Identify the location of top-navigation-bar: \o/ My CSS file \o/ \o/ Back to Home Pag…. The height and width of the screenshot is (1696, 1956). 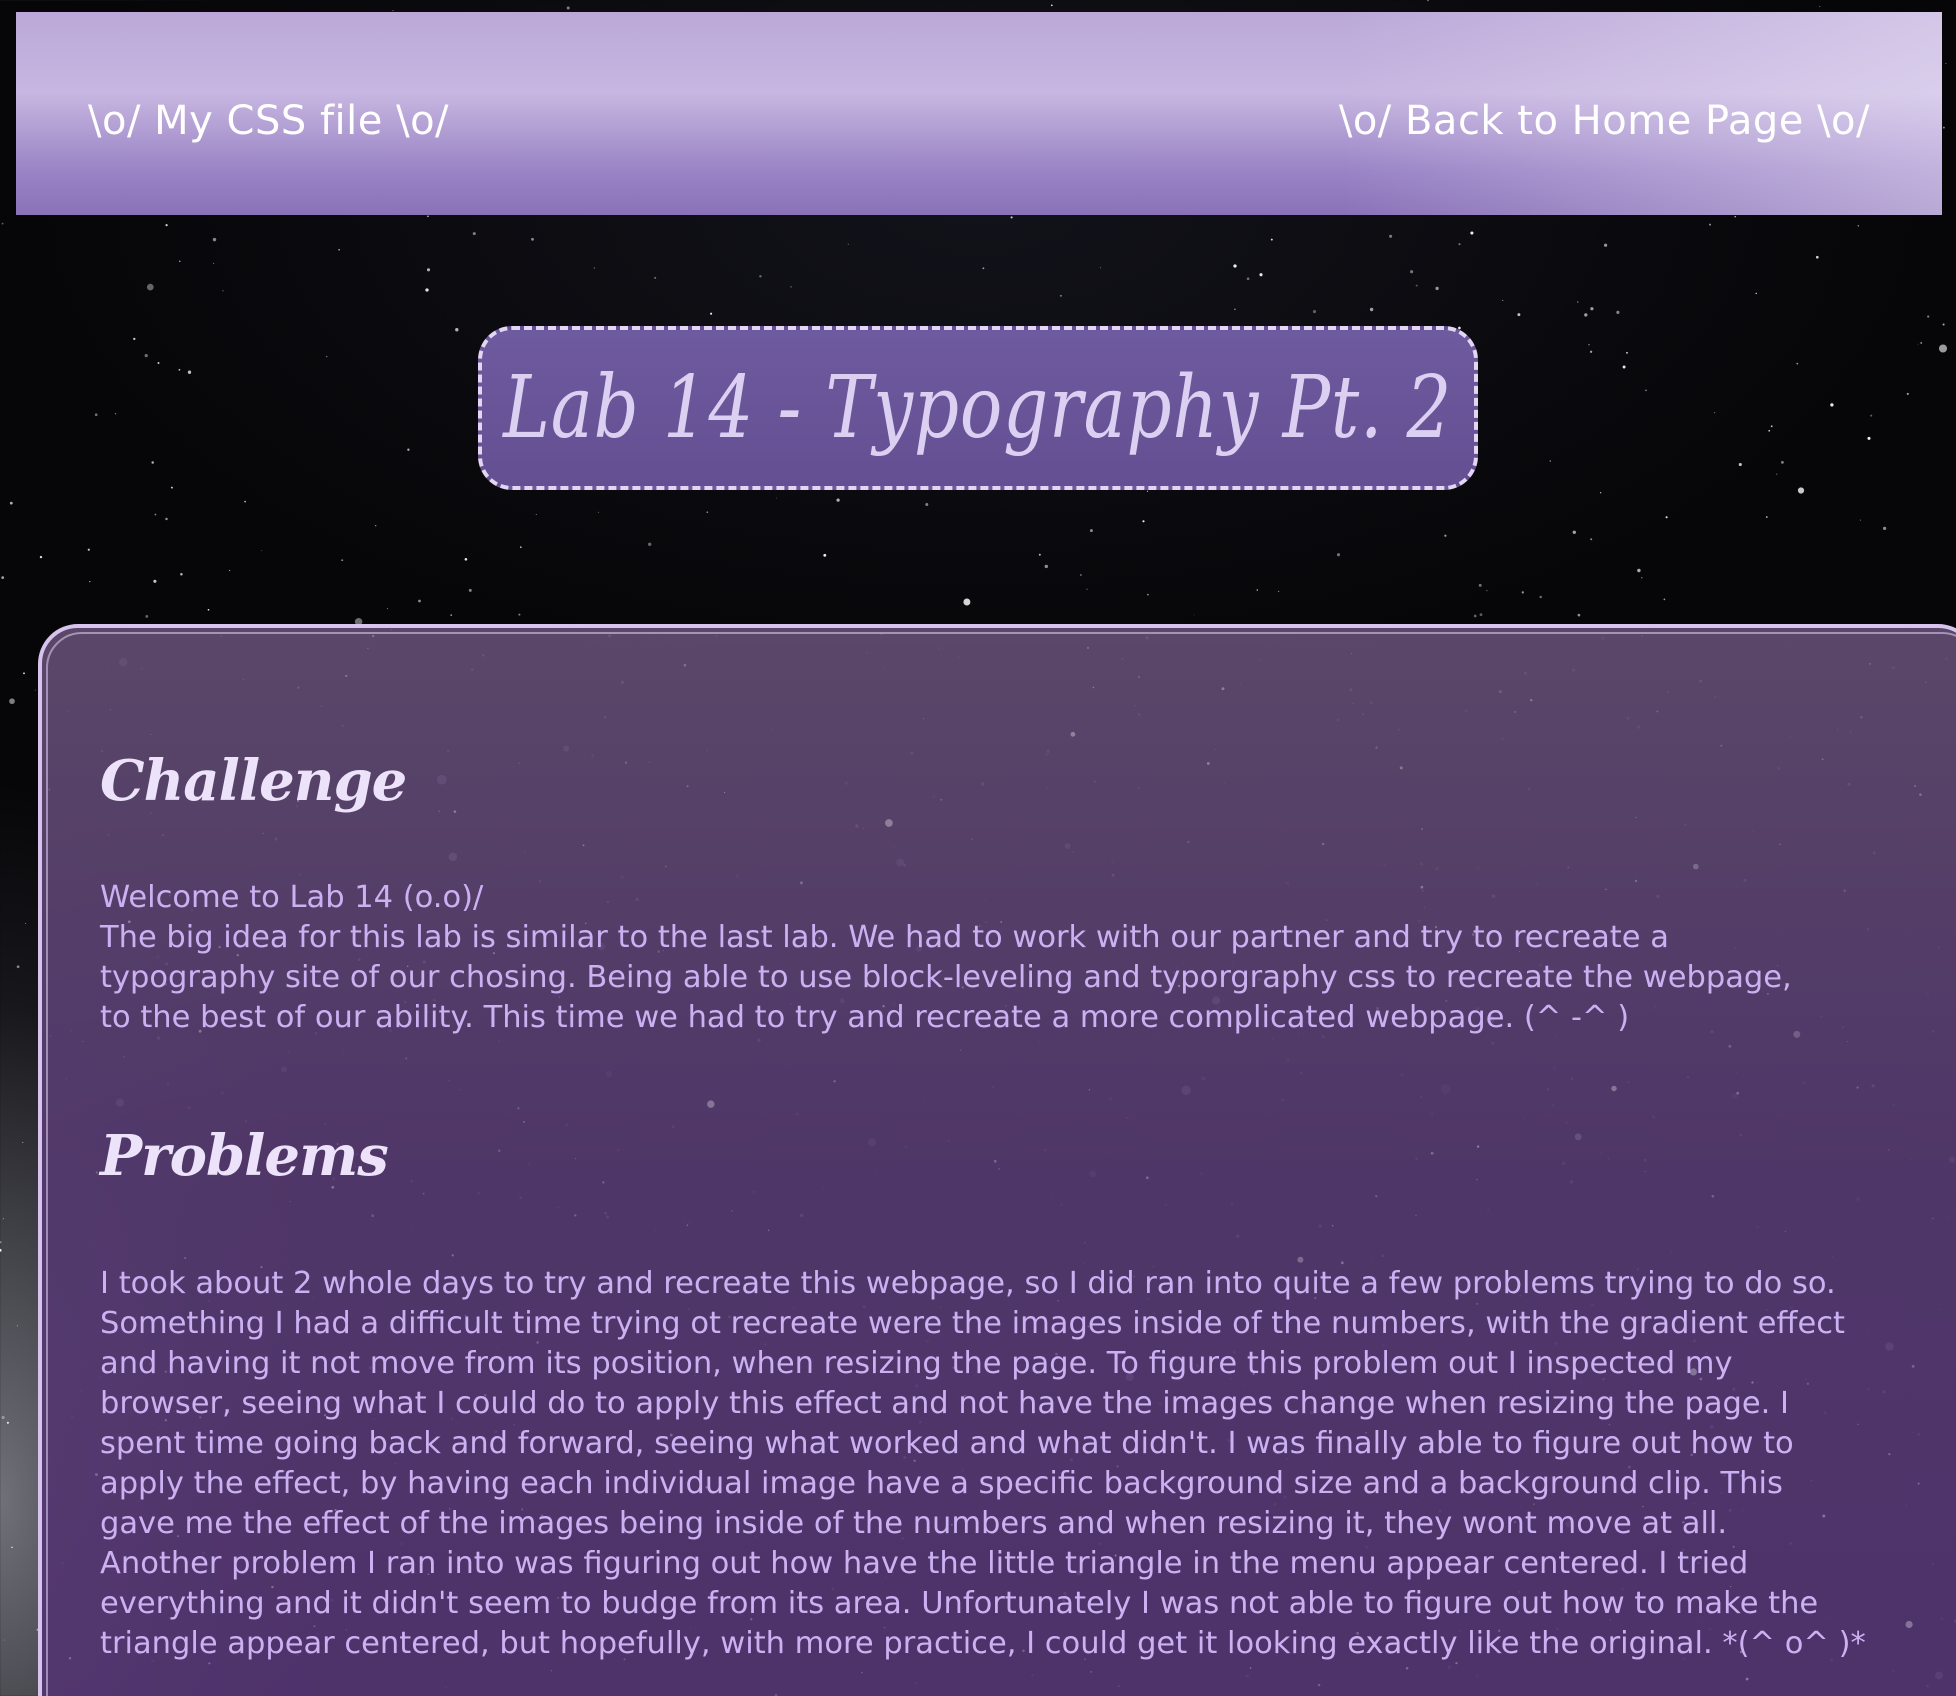
(979, 113).